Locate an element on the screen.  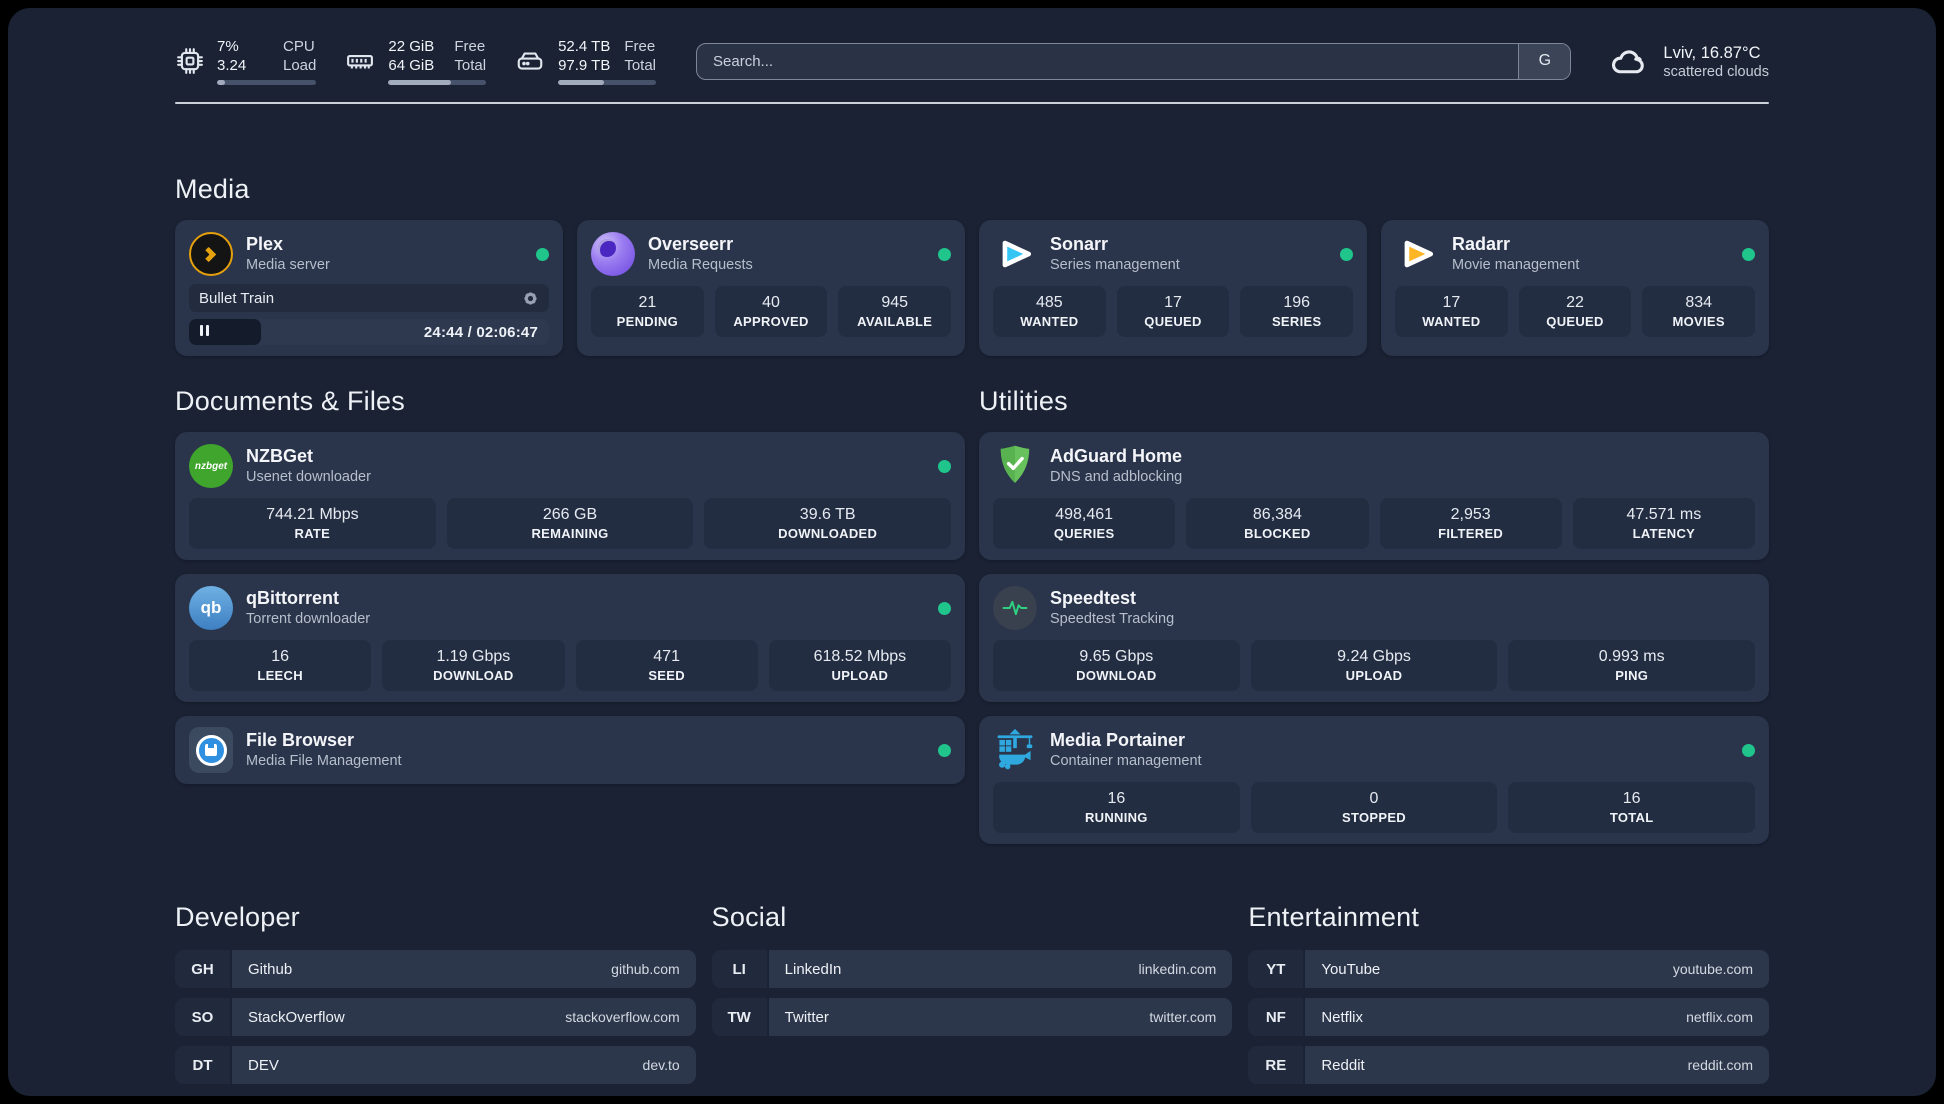
playback-time: 24:44 / 02:06:47 is located at coordinates (480, 332).